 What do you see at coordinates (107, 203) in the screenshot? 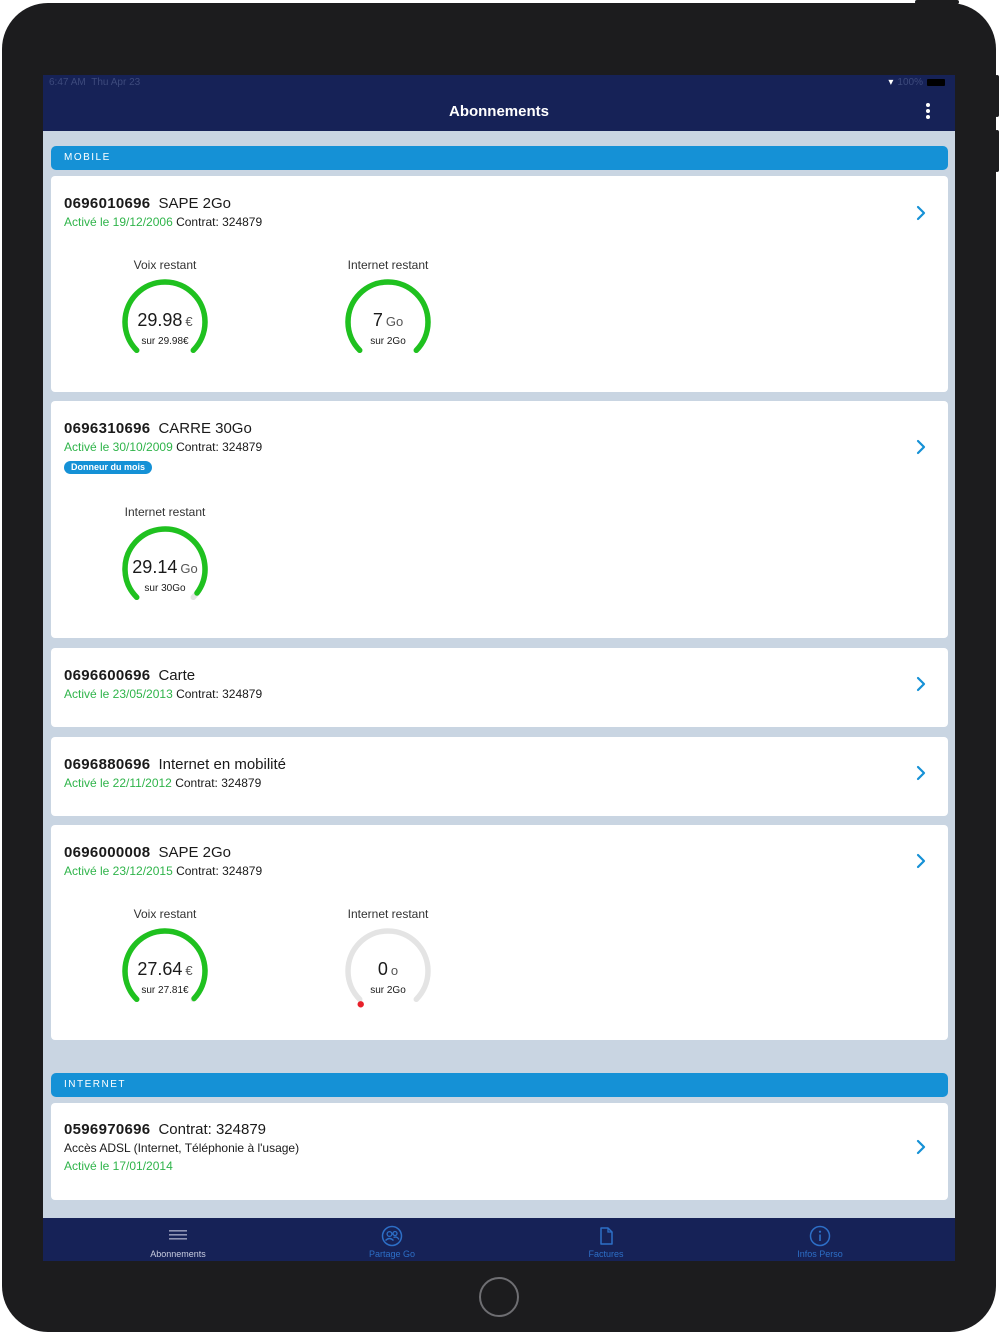
I see `phone-number: 0696010696` at bounding box center [107, 203].